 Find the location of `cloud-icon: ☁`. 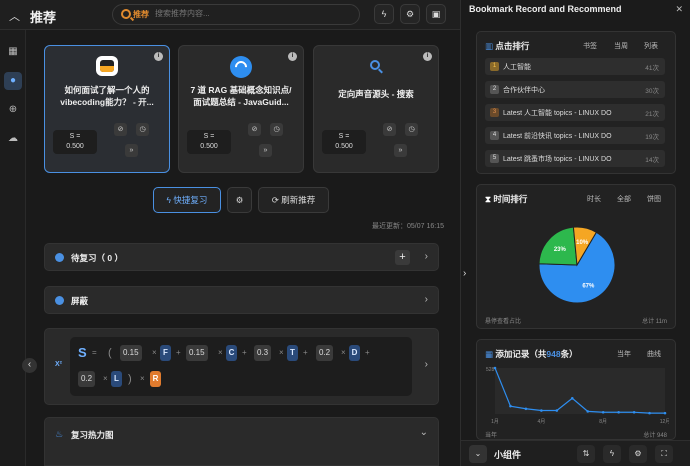

cloud-icon: ☁ is located at coordinates (13, 139).